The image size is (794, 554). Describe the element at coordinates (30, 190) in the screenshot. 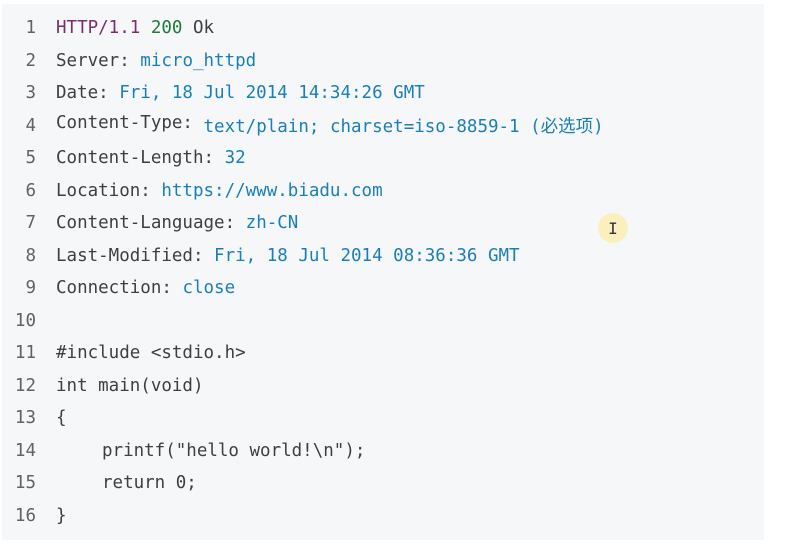

I see `line-number: 6` at that location.